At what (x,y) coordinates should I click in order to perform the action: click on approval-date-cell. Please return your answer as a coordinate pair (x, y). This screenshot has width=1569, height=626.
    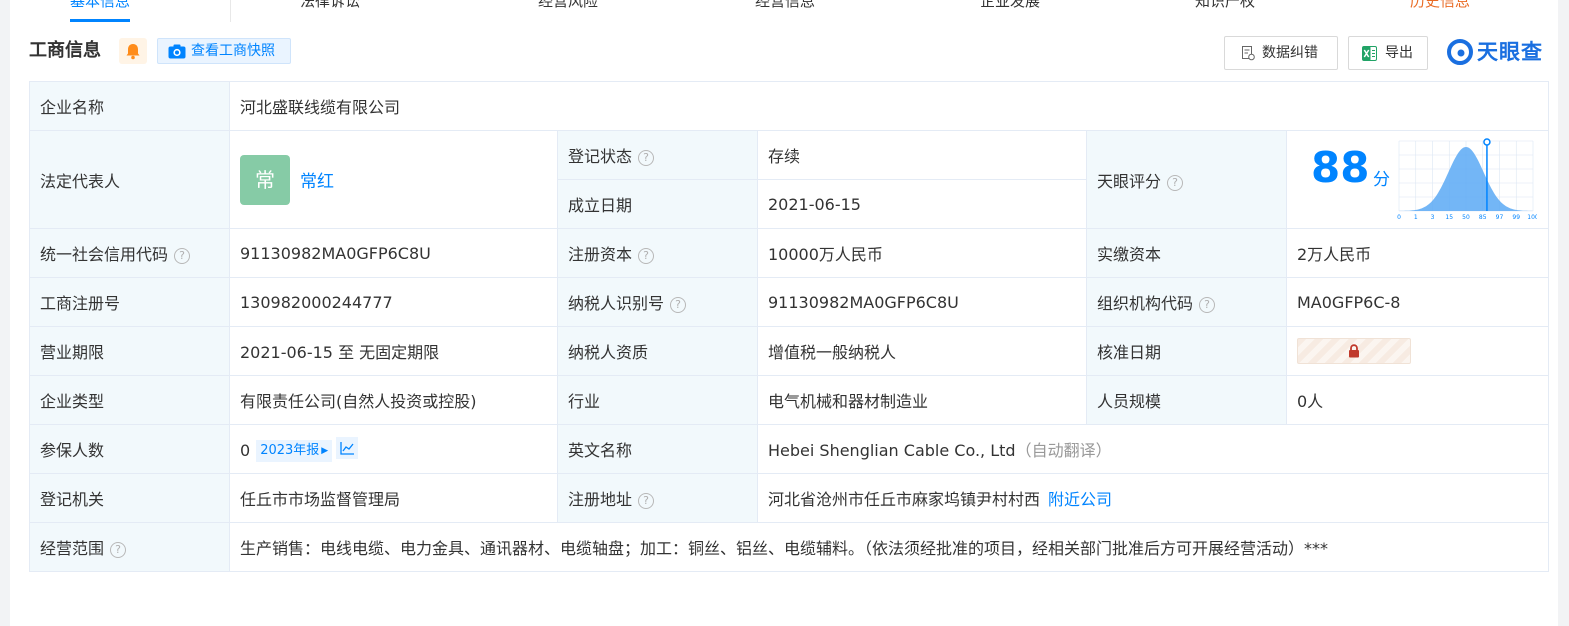
    Looking at the image, I should click on (1417, 351).